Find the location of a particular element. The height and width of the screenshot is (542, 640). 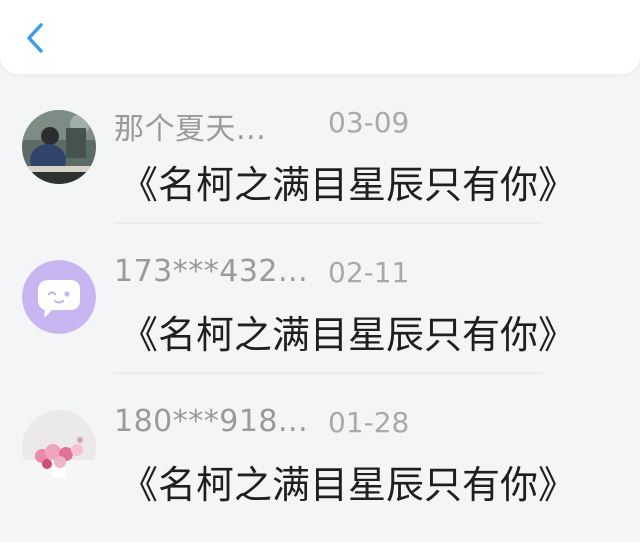

comment-date: 01-28 is located at coordinates (369, 422).